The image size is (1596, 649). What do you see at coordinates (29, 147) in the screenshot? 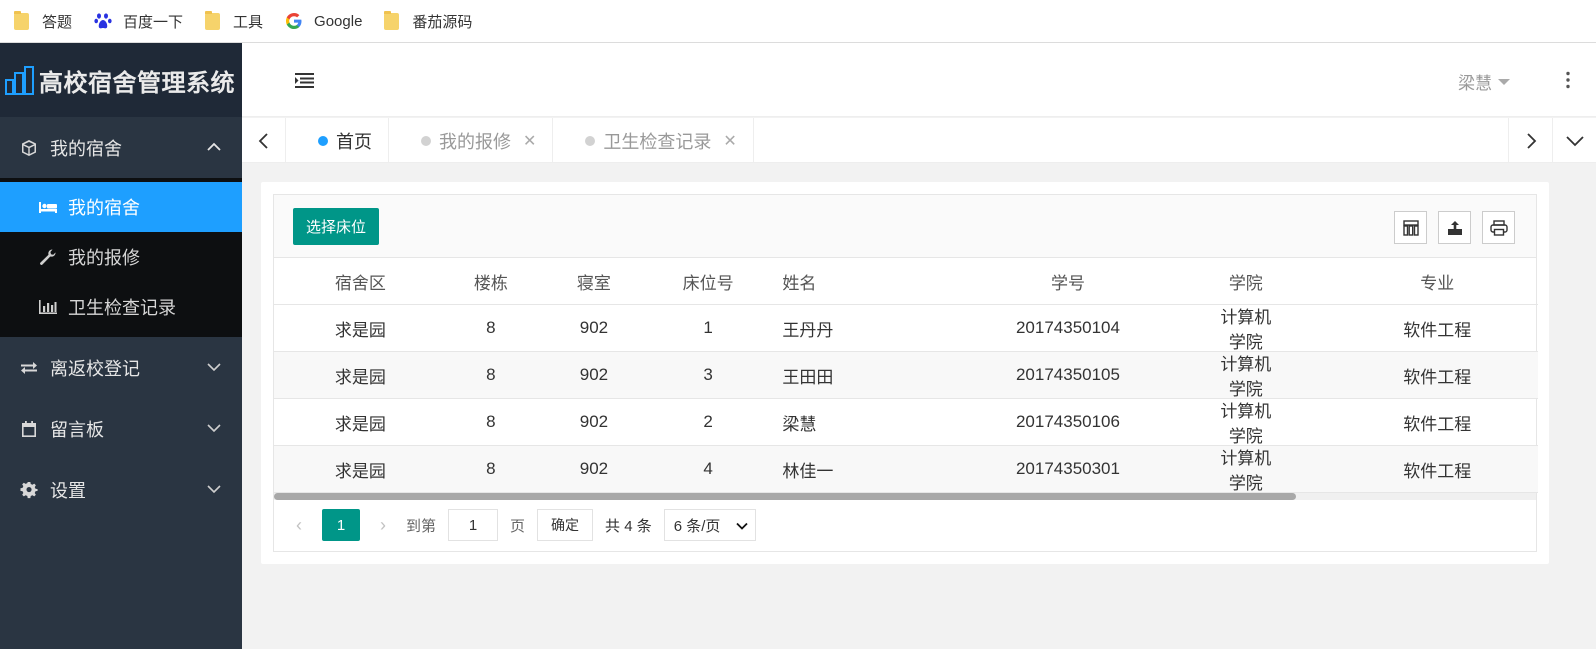
I see `cube-icon` at bounding box center [29, 147].